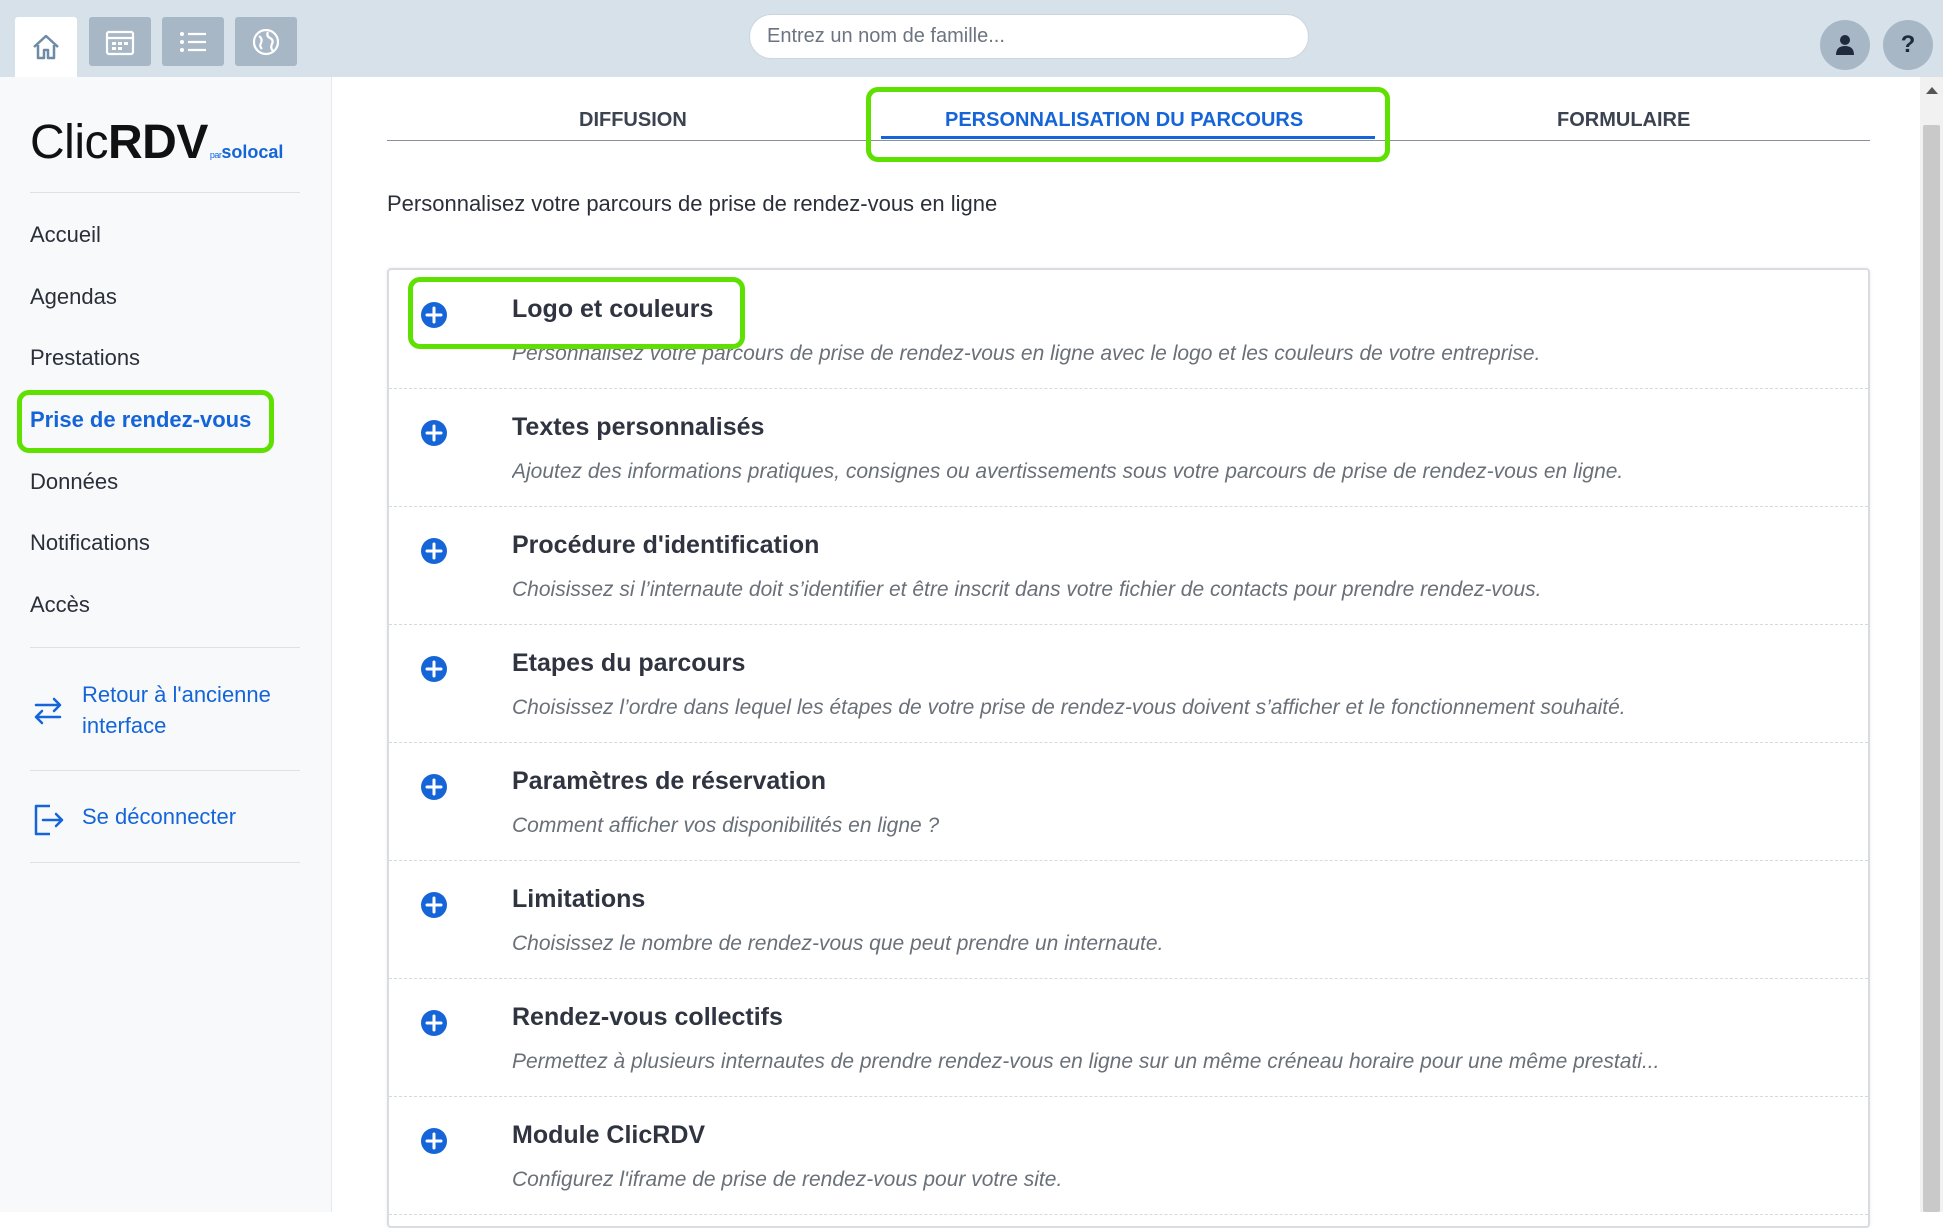  Describe the element at coordinates (609, 1135) in the screenshot. I see `accordion-title: Module ClicRDV` at that location.